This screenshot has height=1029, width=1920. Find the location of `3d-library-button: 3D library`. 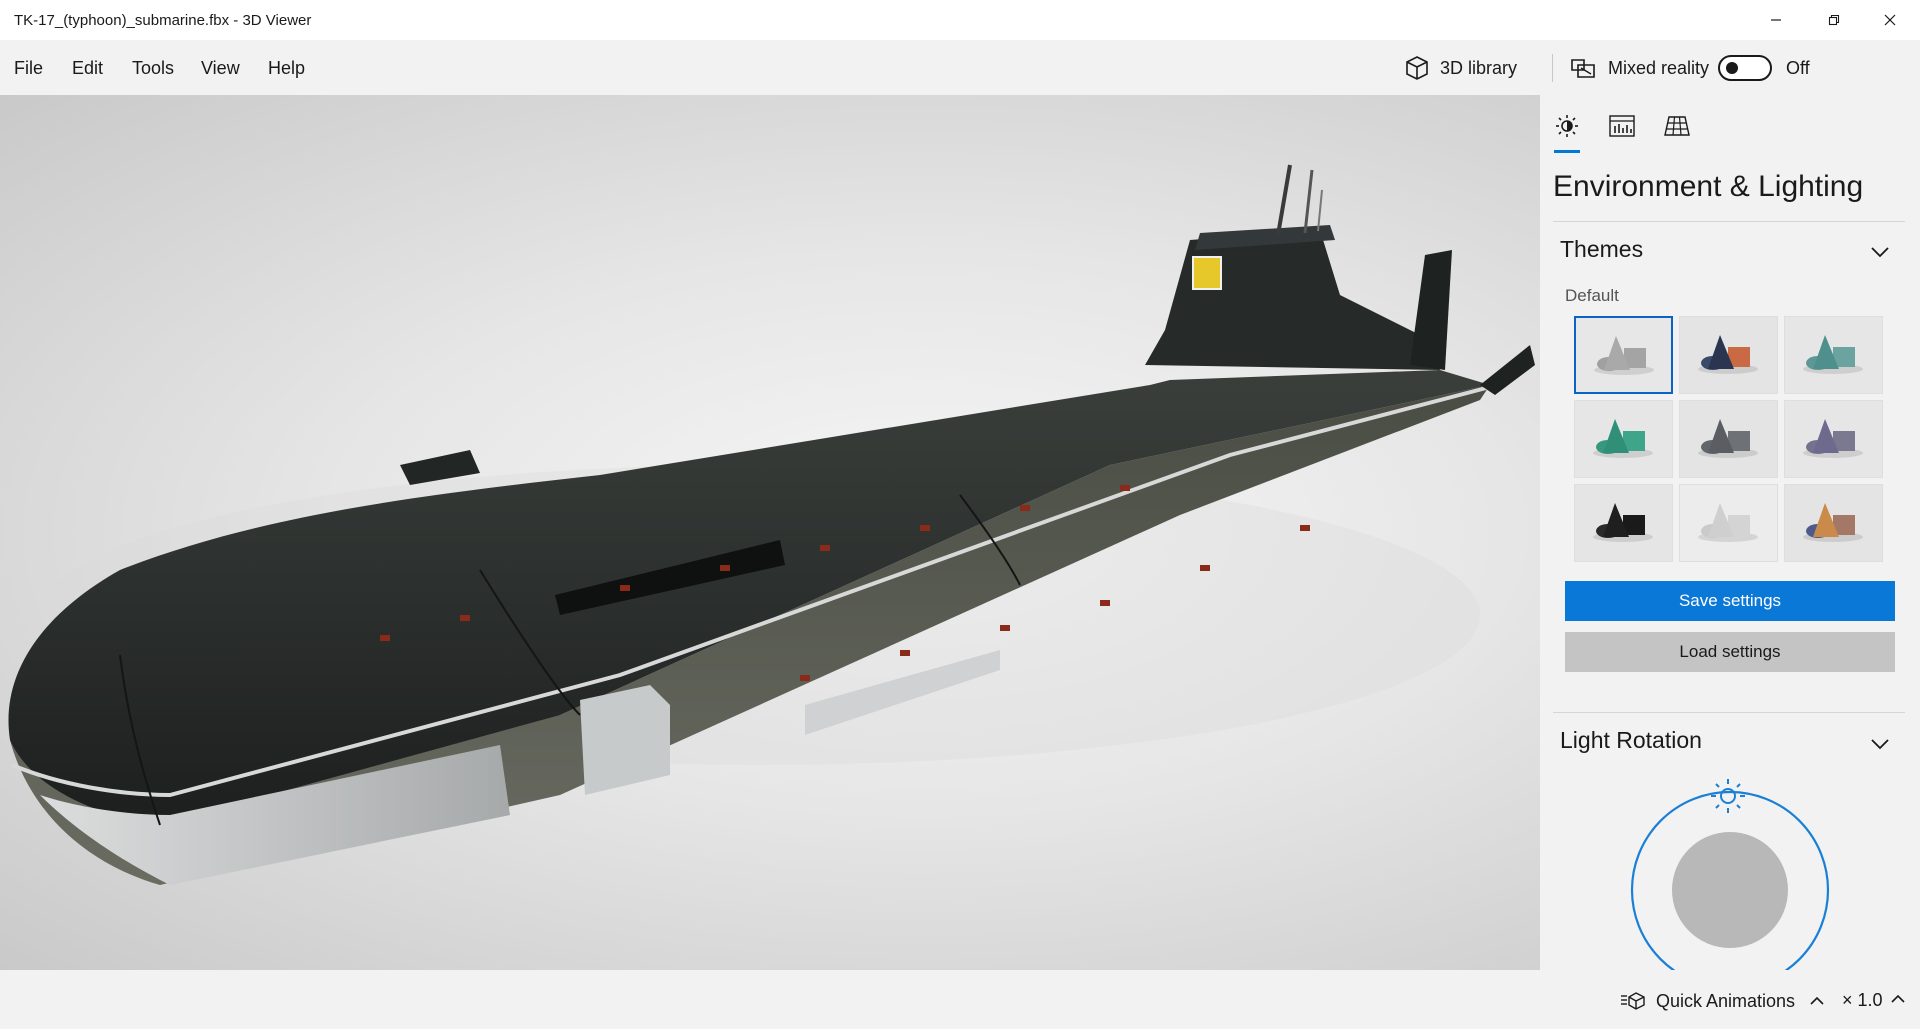

3d-library-button: 3D library is located at coordinates (1460, 68).